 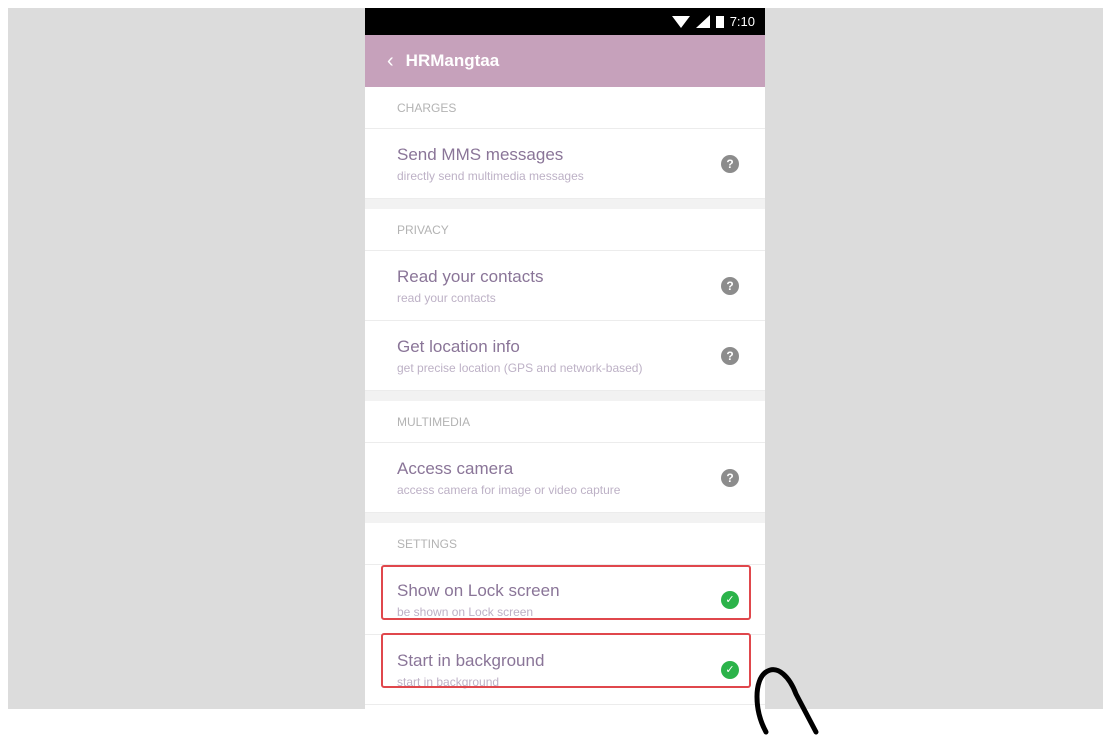 What do you see at coordinates (565, 422) in the screenshot?
I see `section-header-multimedia: MULTIMEDIA` at bounding box center [565, 422].